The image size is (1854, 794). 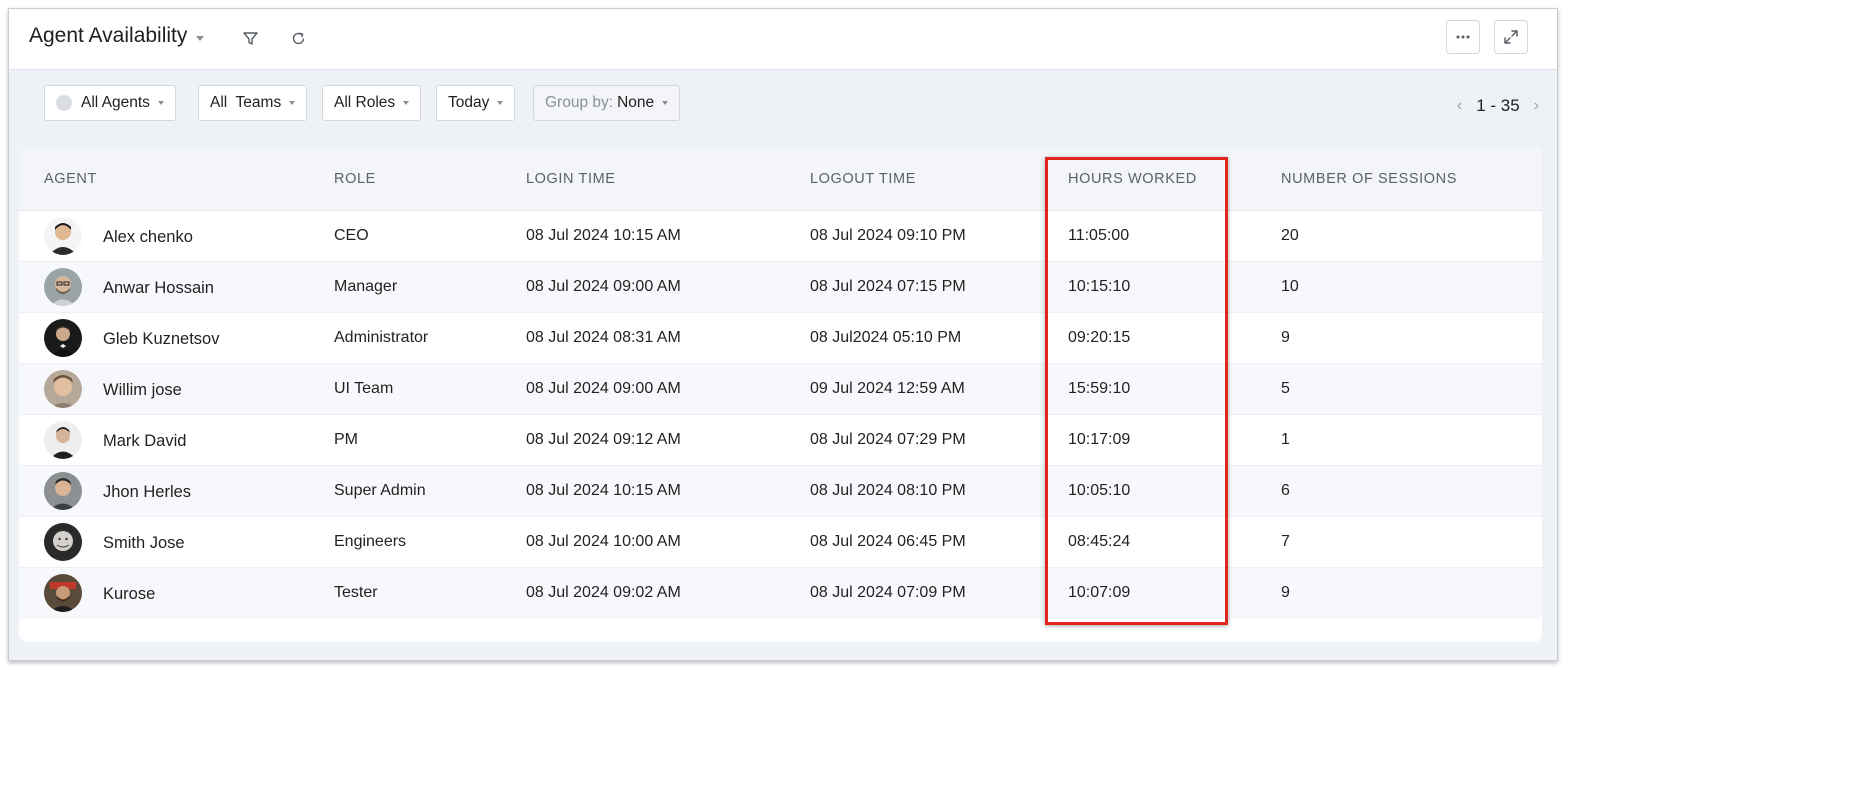 What do you see at coordinates (158, 288) in the screenshot?
I see `agent-name: Anwar Hossain` at bounding box center [158, 288].